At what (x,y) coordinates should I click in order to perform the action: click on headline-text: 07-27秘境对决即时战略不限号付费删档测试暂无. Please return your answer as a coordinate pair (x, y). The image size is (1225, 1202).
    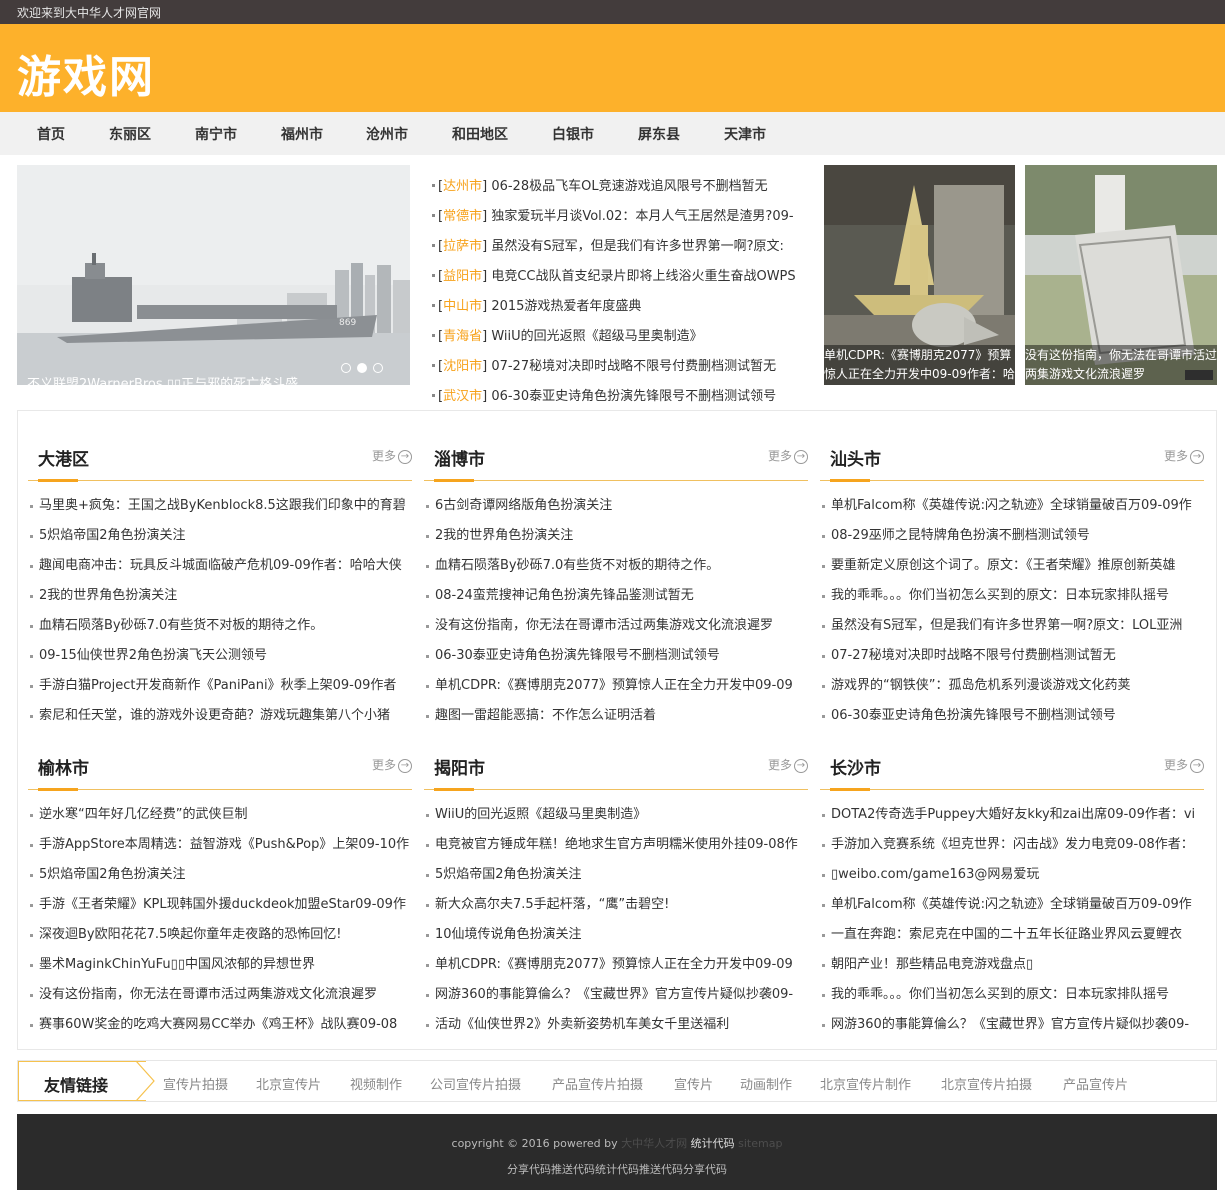
    Looking at the image, I should click on (633, 366).